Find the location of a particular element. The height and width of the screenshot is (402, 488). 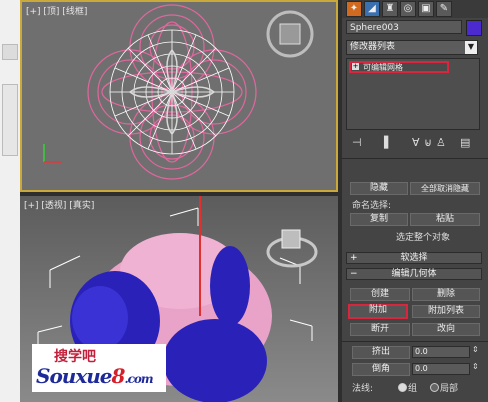

modifier-list-dropdown: 修改器列表 ▼ is located at coordinates (412, 47).